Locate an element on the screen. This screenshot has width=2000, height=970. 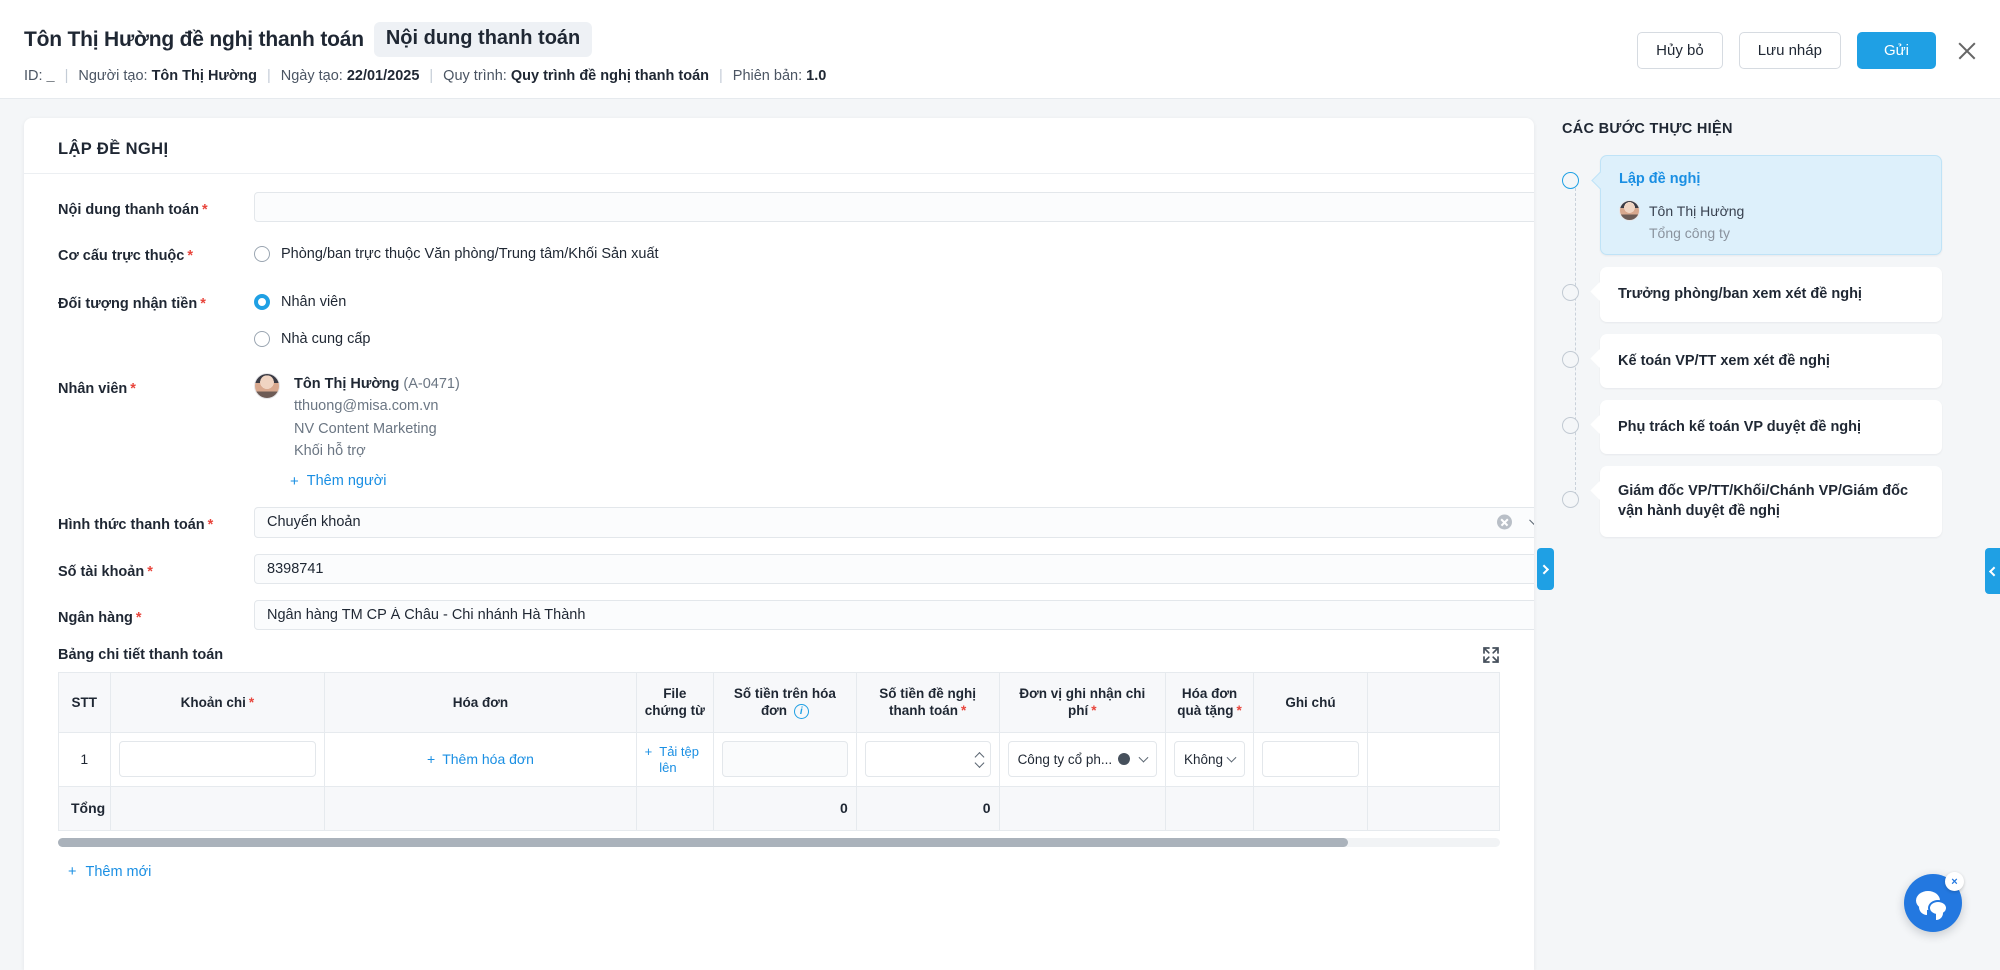
cell-hoa-don: + Thêm hóa đơn is located at coordinates (480, 759).